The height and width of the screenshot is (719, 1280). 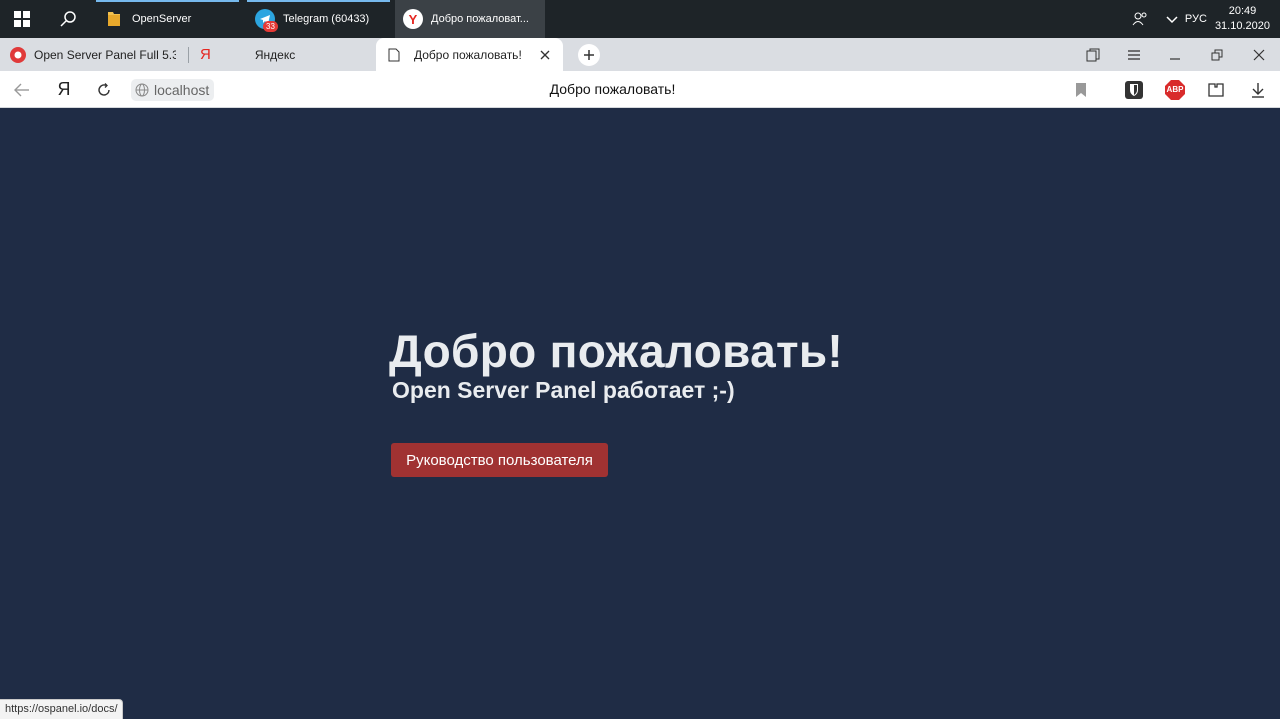 I want to click on tab-yandex: Я Яндекс, so click(x=281, y=54).